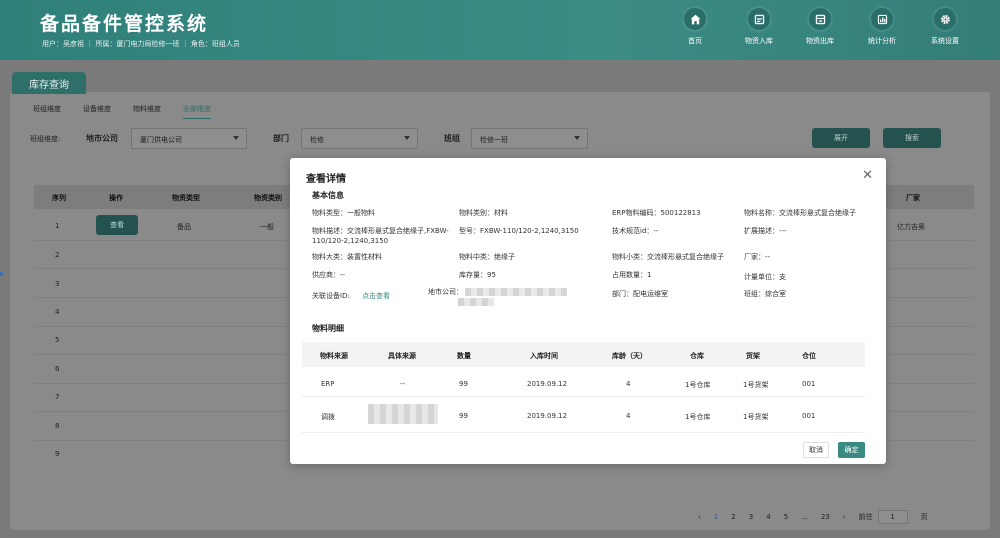 Image resolution: width=1000 pixels, height=538 pixels. What do you see at coordinates (768, 517) in the screenshot?
I see `page-4: 4` at bounding box center [768, 517].